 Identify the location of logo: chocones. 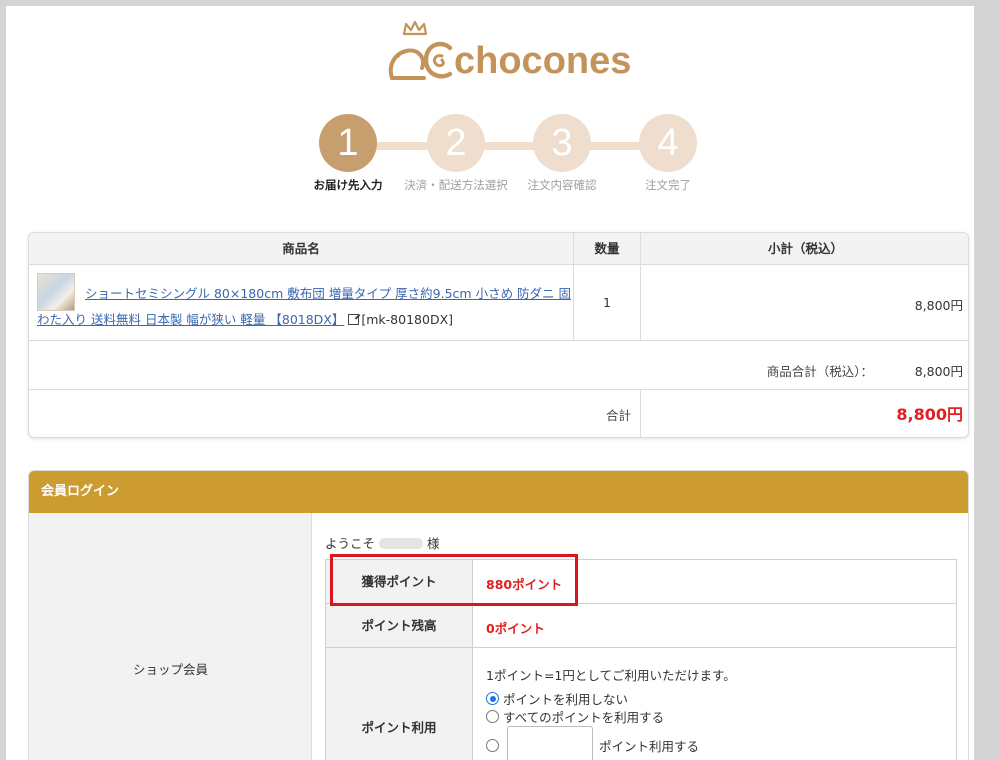
(507, 53).